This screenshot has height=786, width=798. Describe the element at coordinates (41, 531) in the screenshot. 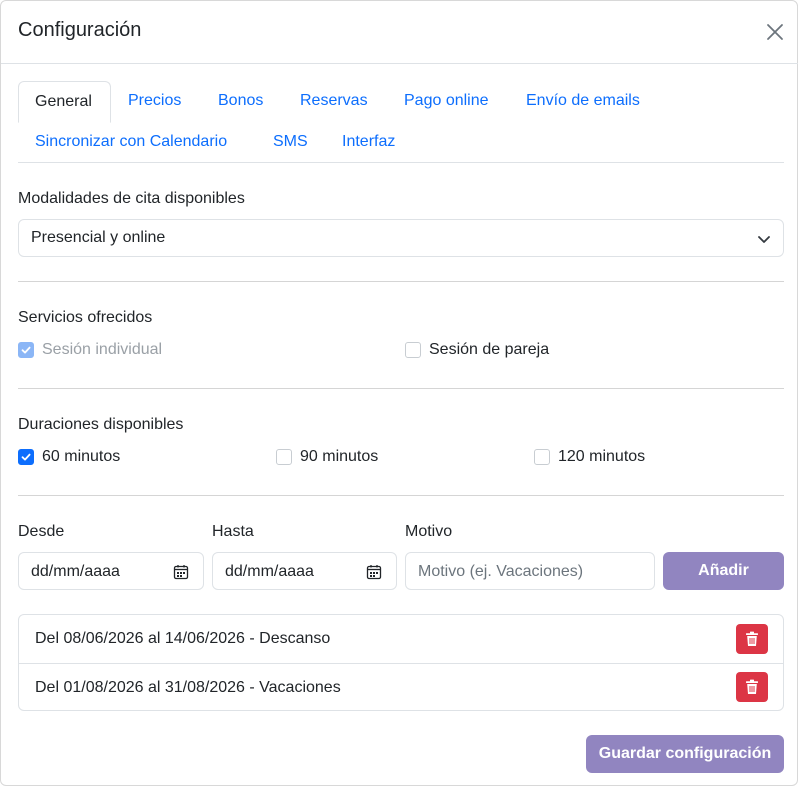

I see `desde-label: Desde` at that location.